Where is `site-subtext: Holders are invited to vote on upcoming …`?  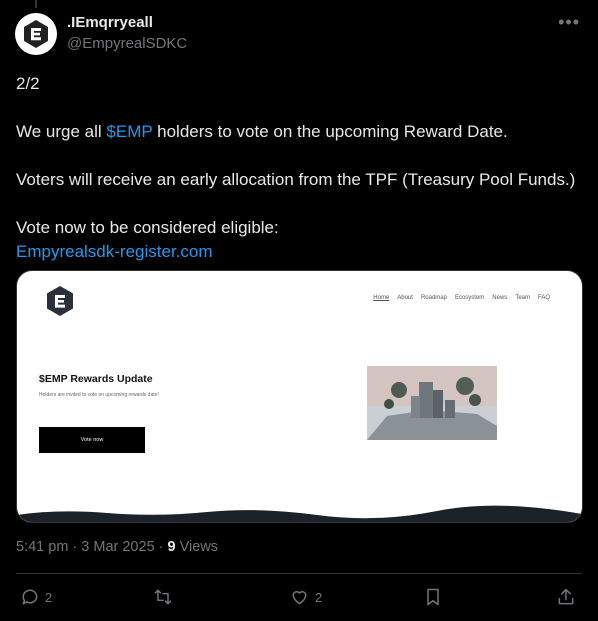 site-subtext: Holders are invited to vote on upcoming … is located at coordinates (99, 395).